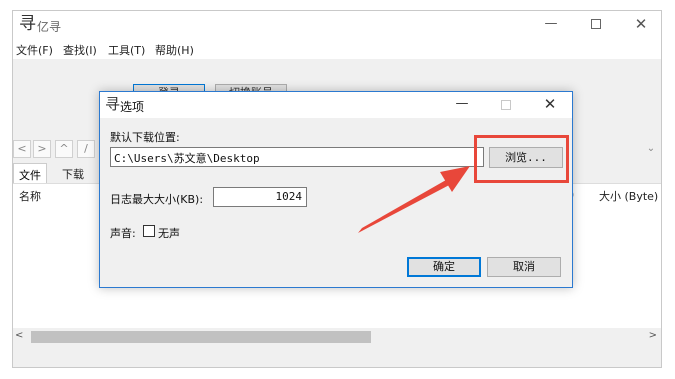  I want to click on menu-find: 查找(I), so click(80, 50).